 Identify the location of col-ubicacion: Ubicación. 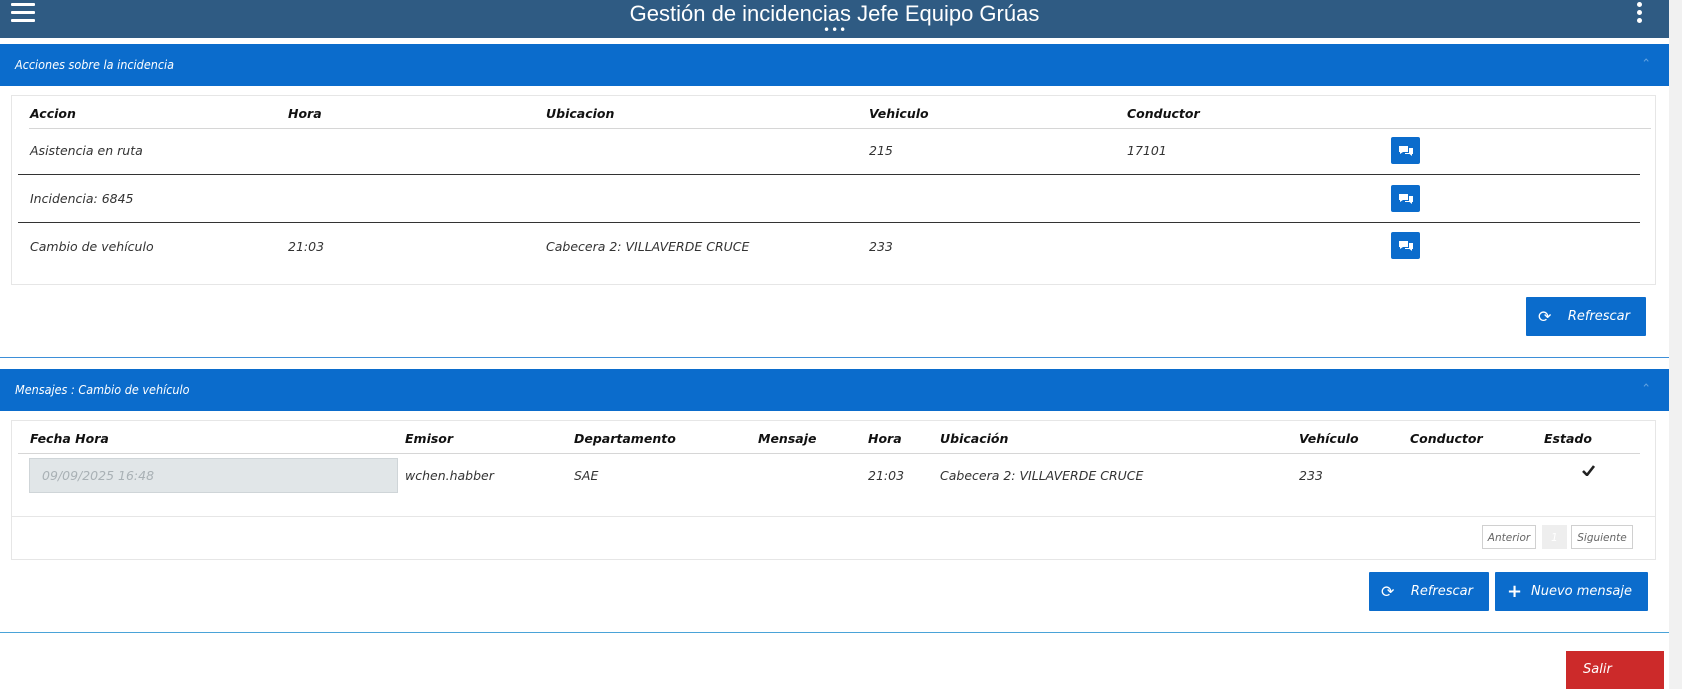
(974, 438).